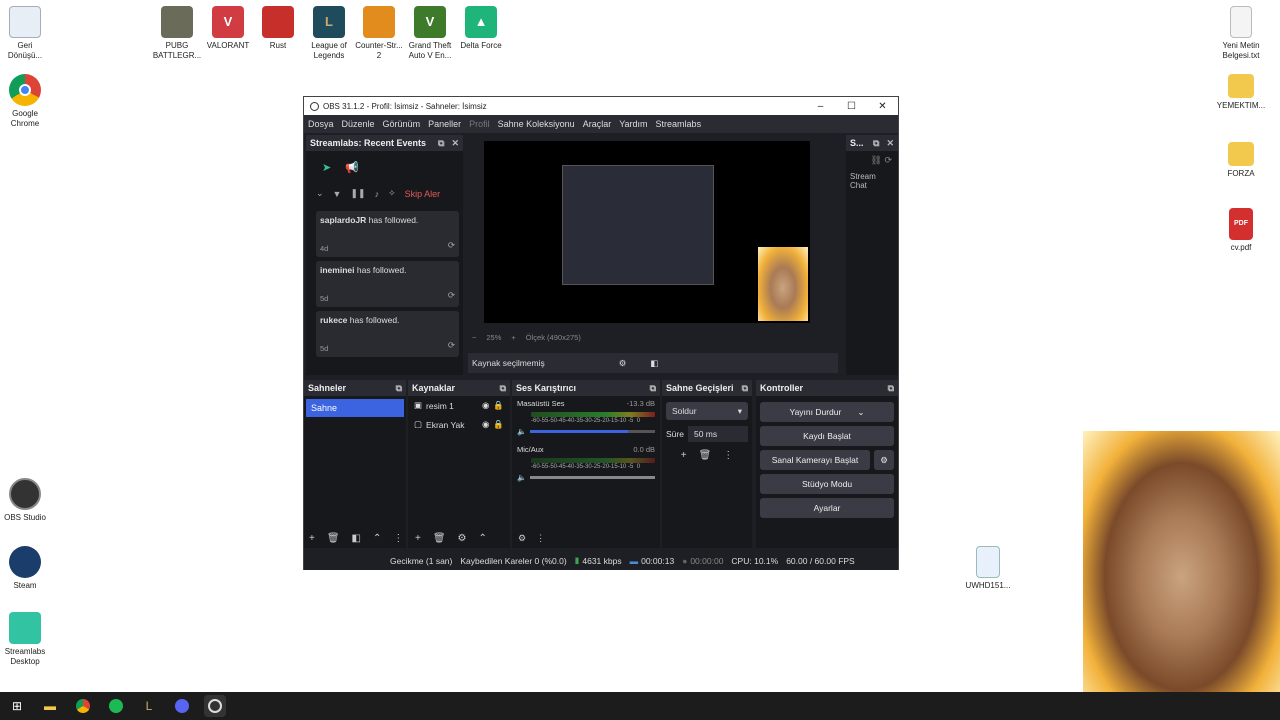  What do you see at coordinates (27, 568) in the screenshot?
I see `desktop-icon-steam: Steam` at bounding box center [27, 568].